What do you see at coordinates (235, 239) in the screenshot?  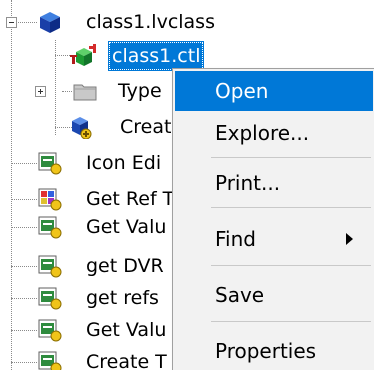 I see `menu-item-label: Find` at bounding box center [235, 239].